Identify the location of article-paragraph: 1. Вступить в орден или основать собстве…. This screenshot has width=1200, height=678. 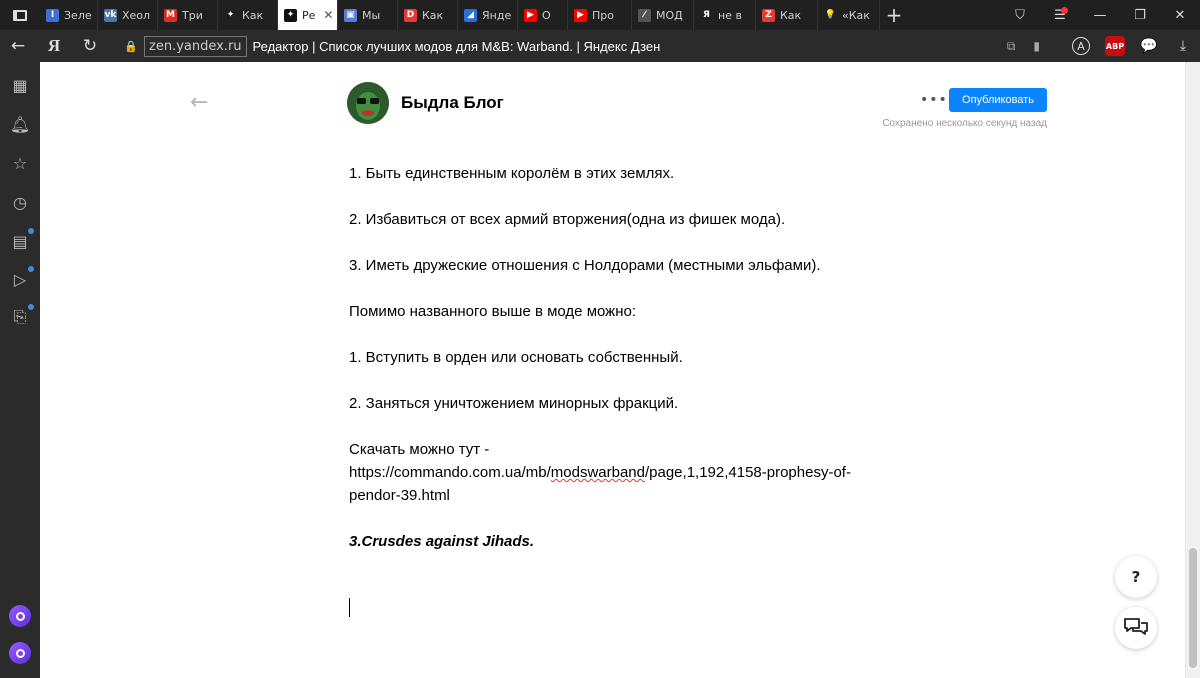
(619, 357).